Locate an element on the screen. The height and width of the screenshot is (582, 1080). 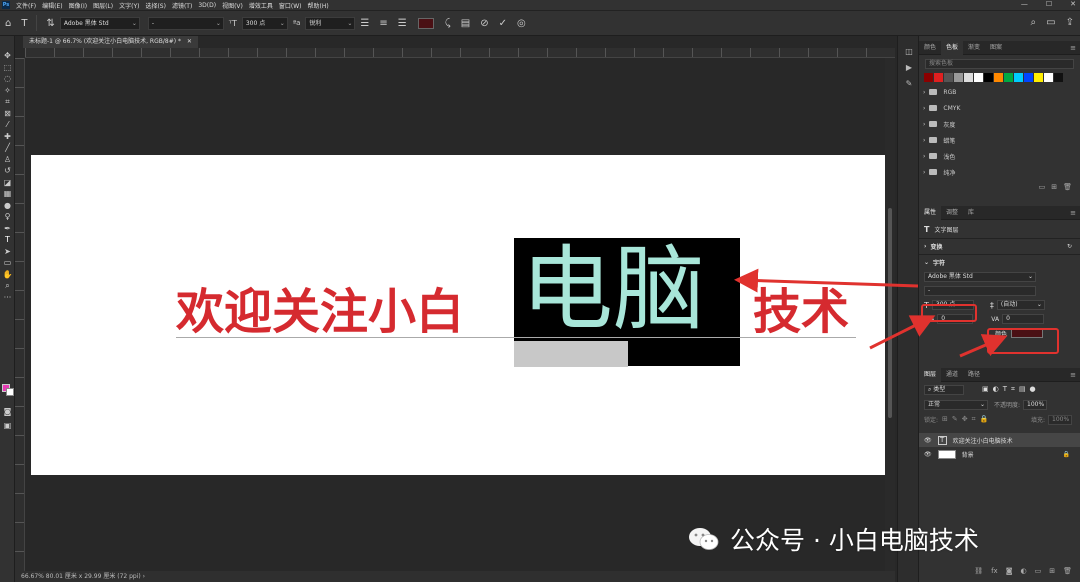
prop-font-family-select: Adobe 黑体 Std ⌄ is located at coordinates (980, 277).